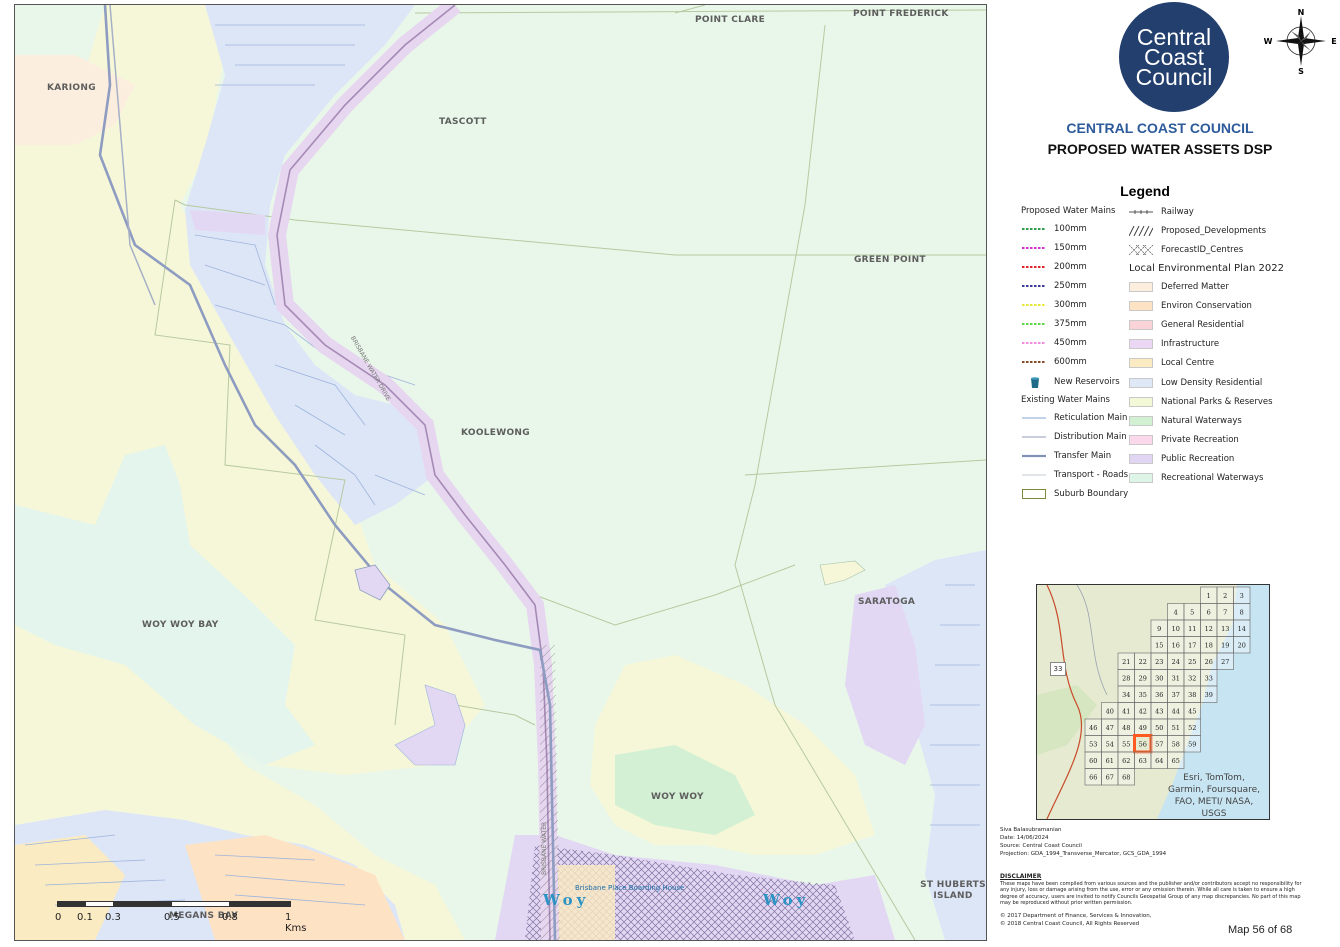 The width and height of the screenshot is (1340, 947). What do you see at coordinates (113, 917) in the screenshot?
I see `scale-tick: 0.3` at bounding box center [113, 917].